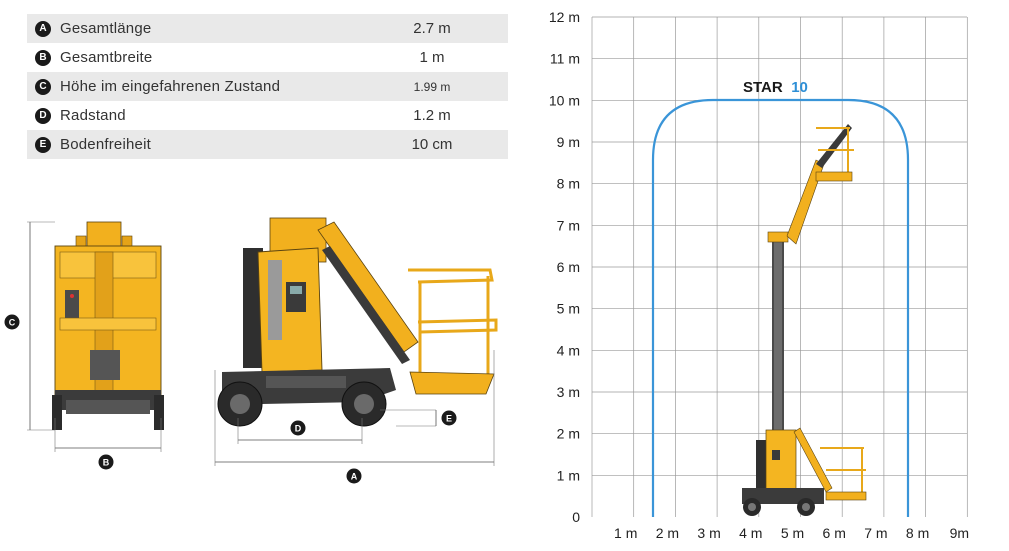 The height and width of the screenshot is (551, 1009). What do you see at coordinates (432, 86) in the screenshot?
I see `spec-value: 1.99 m` at bounding box center [432, 86].